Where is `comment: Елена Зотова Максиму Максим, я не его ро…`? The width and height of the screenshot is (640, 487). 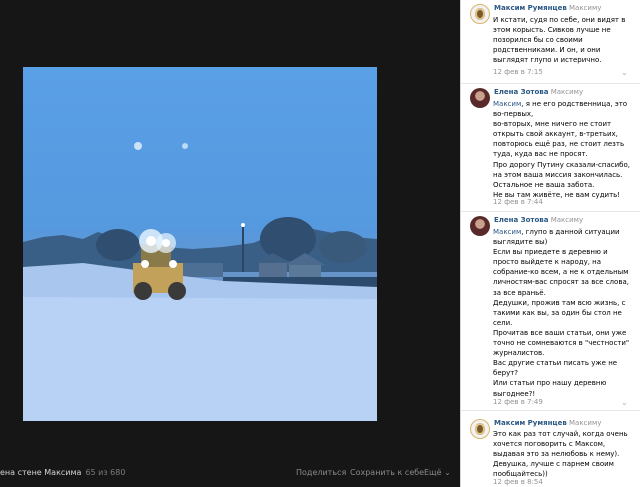 comment: Елена Зотова Максиму Максим, я не его ро… is located at coordinates (550, 148).